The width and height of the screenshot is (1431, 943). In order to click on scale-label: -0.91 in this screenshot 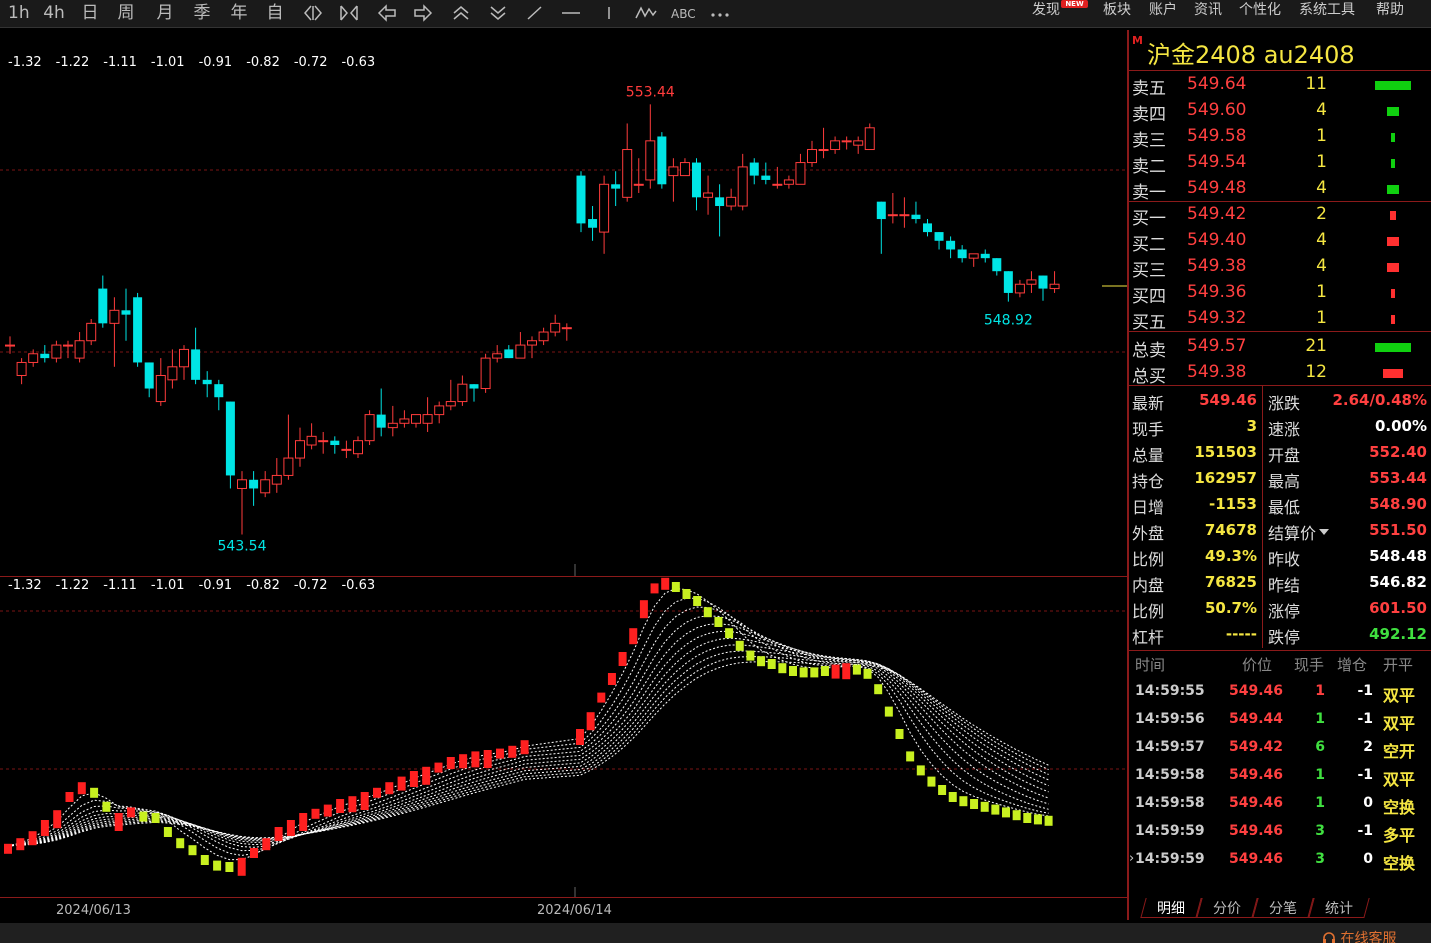, I will do `click(215, 62)`.